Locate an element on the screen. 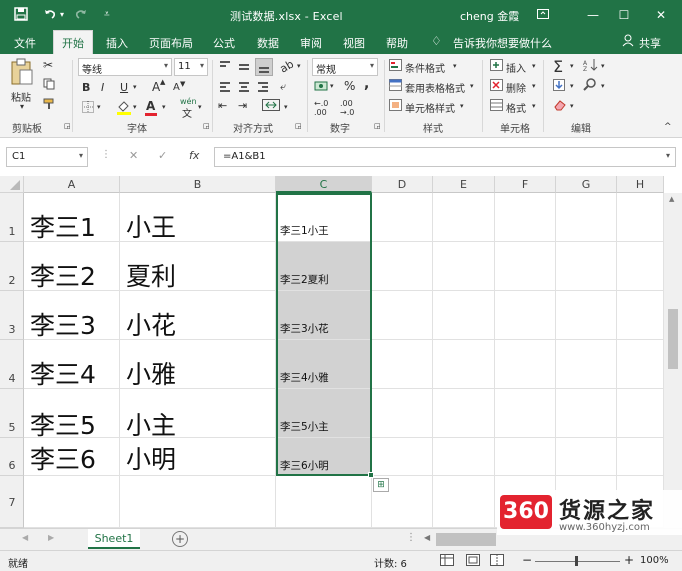 The width and height of the screenshot is (682, 571). ribbon-display-icon is located at coordinates (543, 15).